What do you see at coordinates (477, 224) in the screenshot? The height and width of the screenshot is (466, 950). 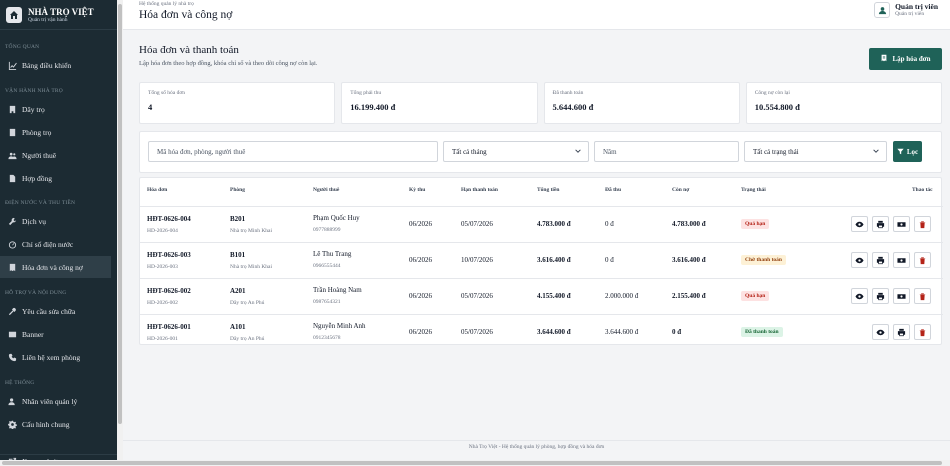 I see `due-date: 05/07/2026` at bounding box center [477, 224].